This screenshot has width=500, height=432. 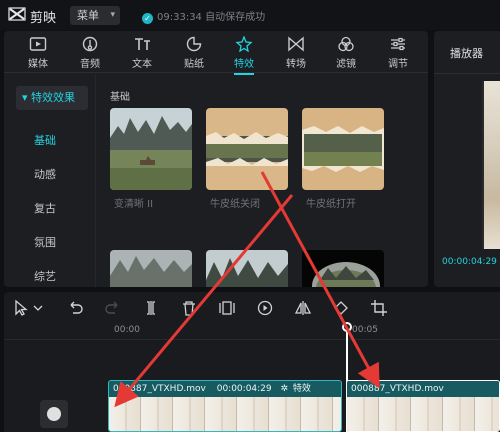 What do you see at coordinates (45, 174) in the screenshot?
I see `sidebar-item-dynamic: 动感` at bounding box center [45, 174].